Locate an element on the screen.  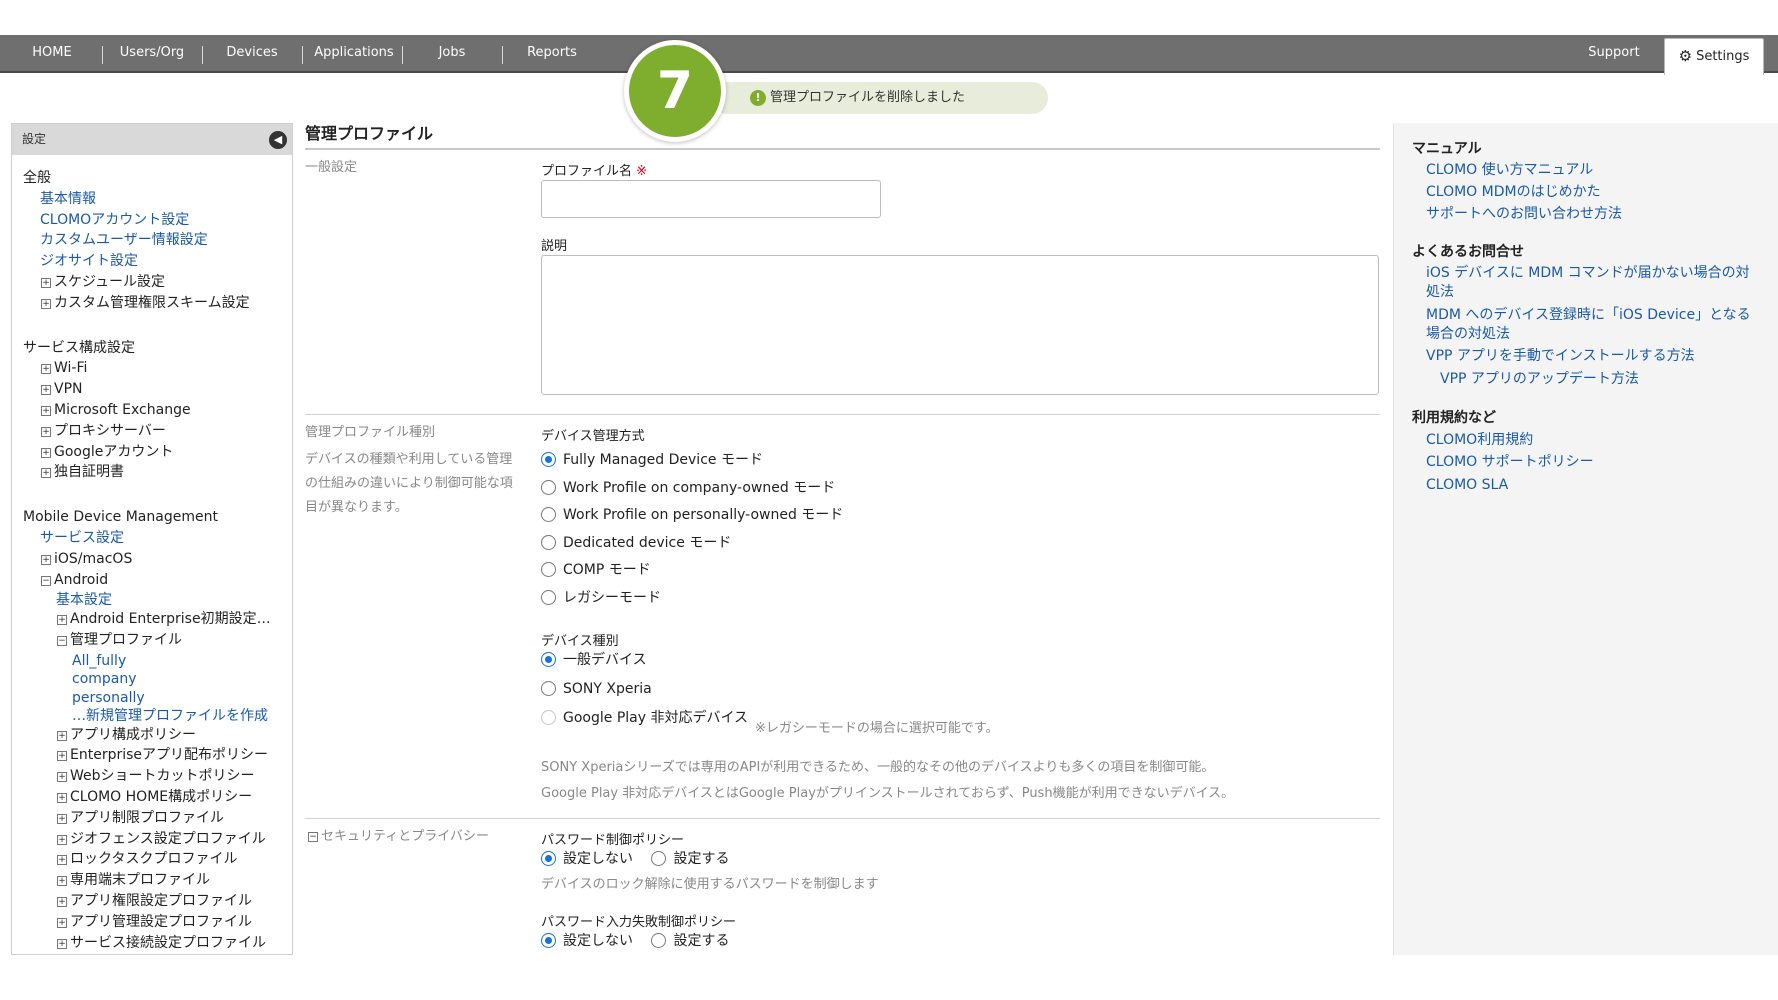
sidebar-item: + CLOMO HOME構成ポリシー is located at coordinates (154, 797).